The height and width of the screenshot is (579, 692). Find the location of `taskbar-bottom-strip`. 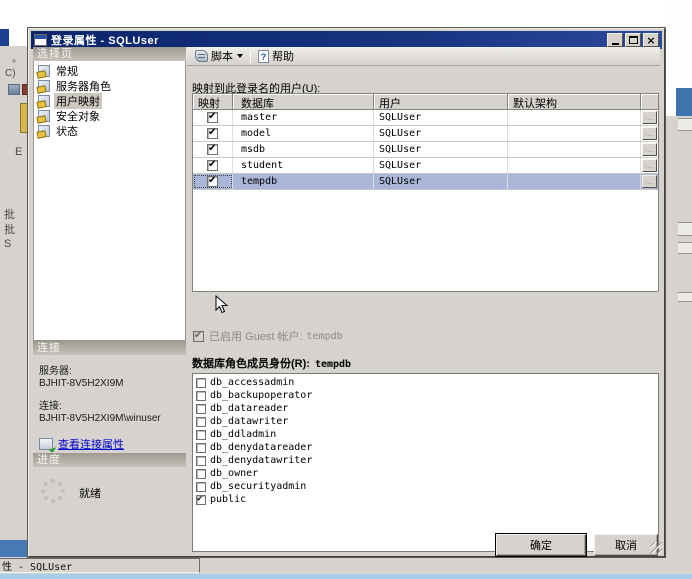

taskbar-bottom-strip is located at coordinates (346, 576).